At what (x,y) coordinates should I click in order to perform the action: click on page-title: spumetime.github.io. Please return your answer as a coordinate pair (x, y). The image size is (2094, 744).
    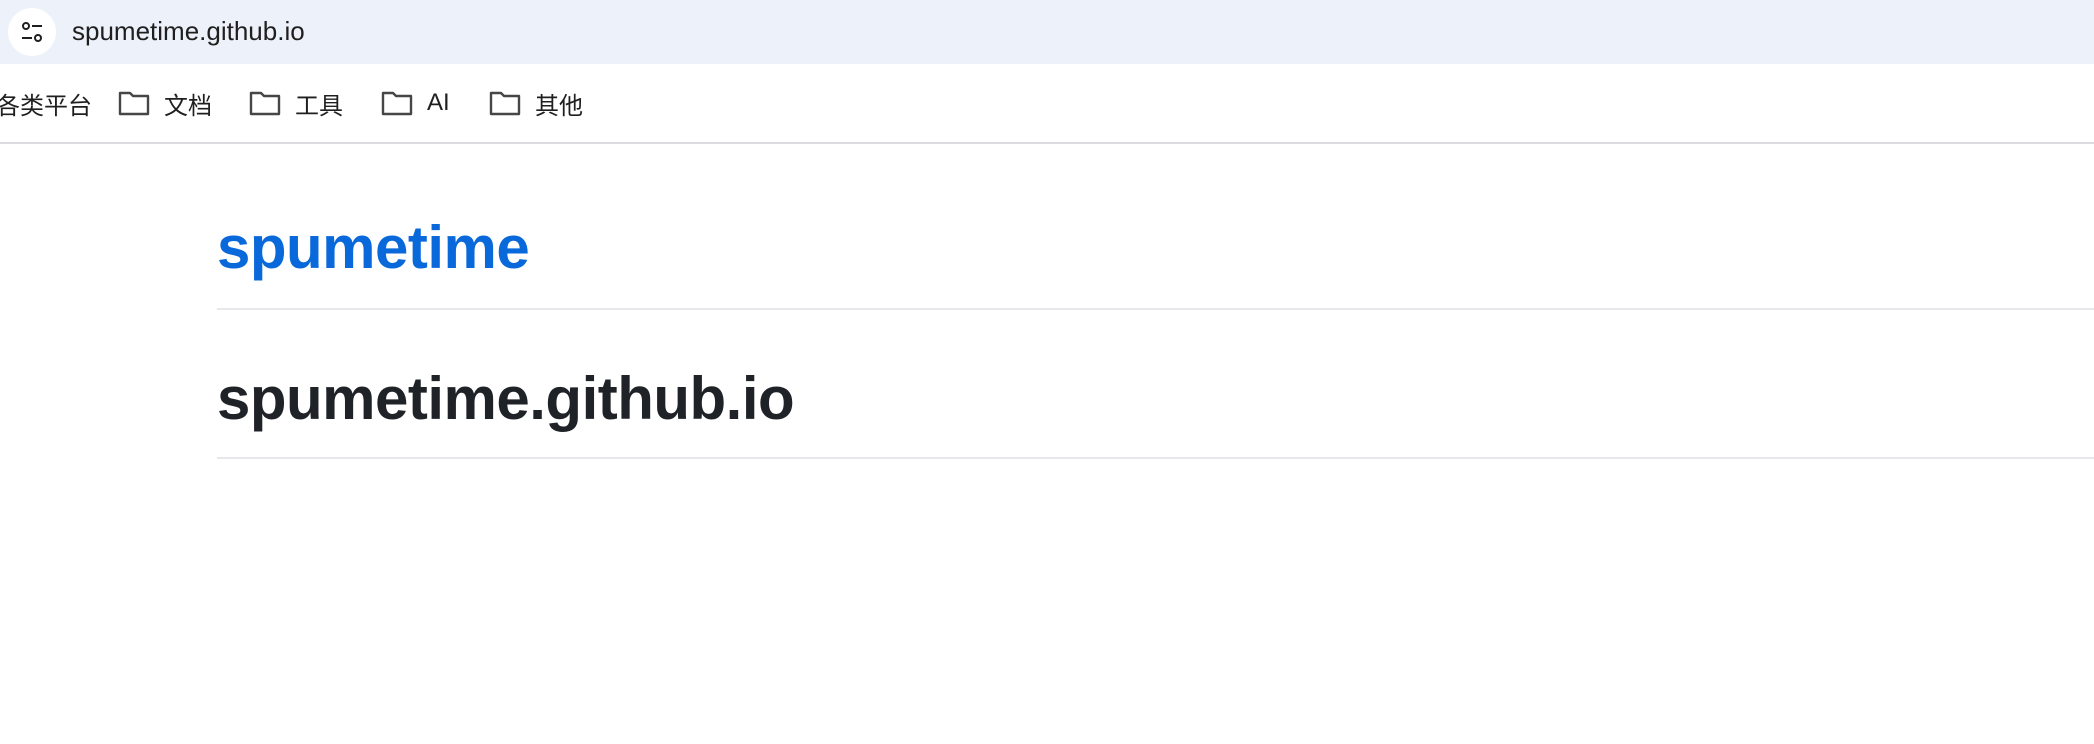
    Looking at the image, I should click on (506, 398).